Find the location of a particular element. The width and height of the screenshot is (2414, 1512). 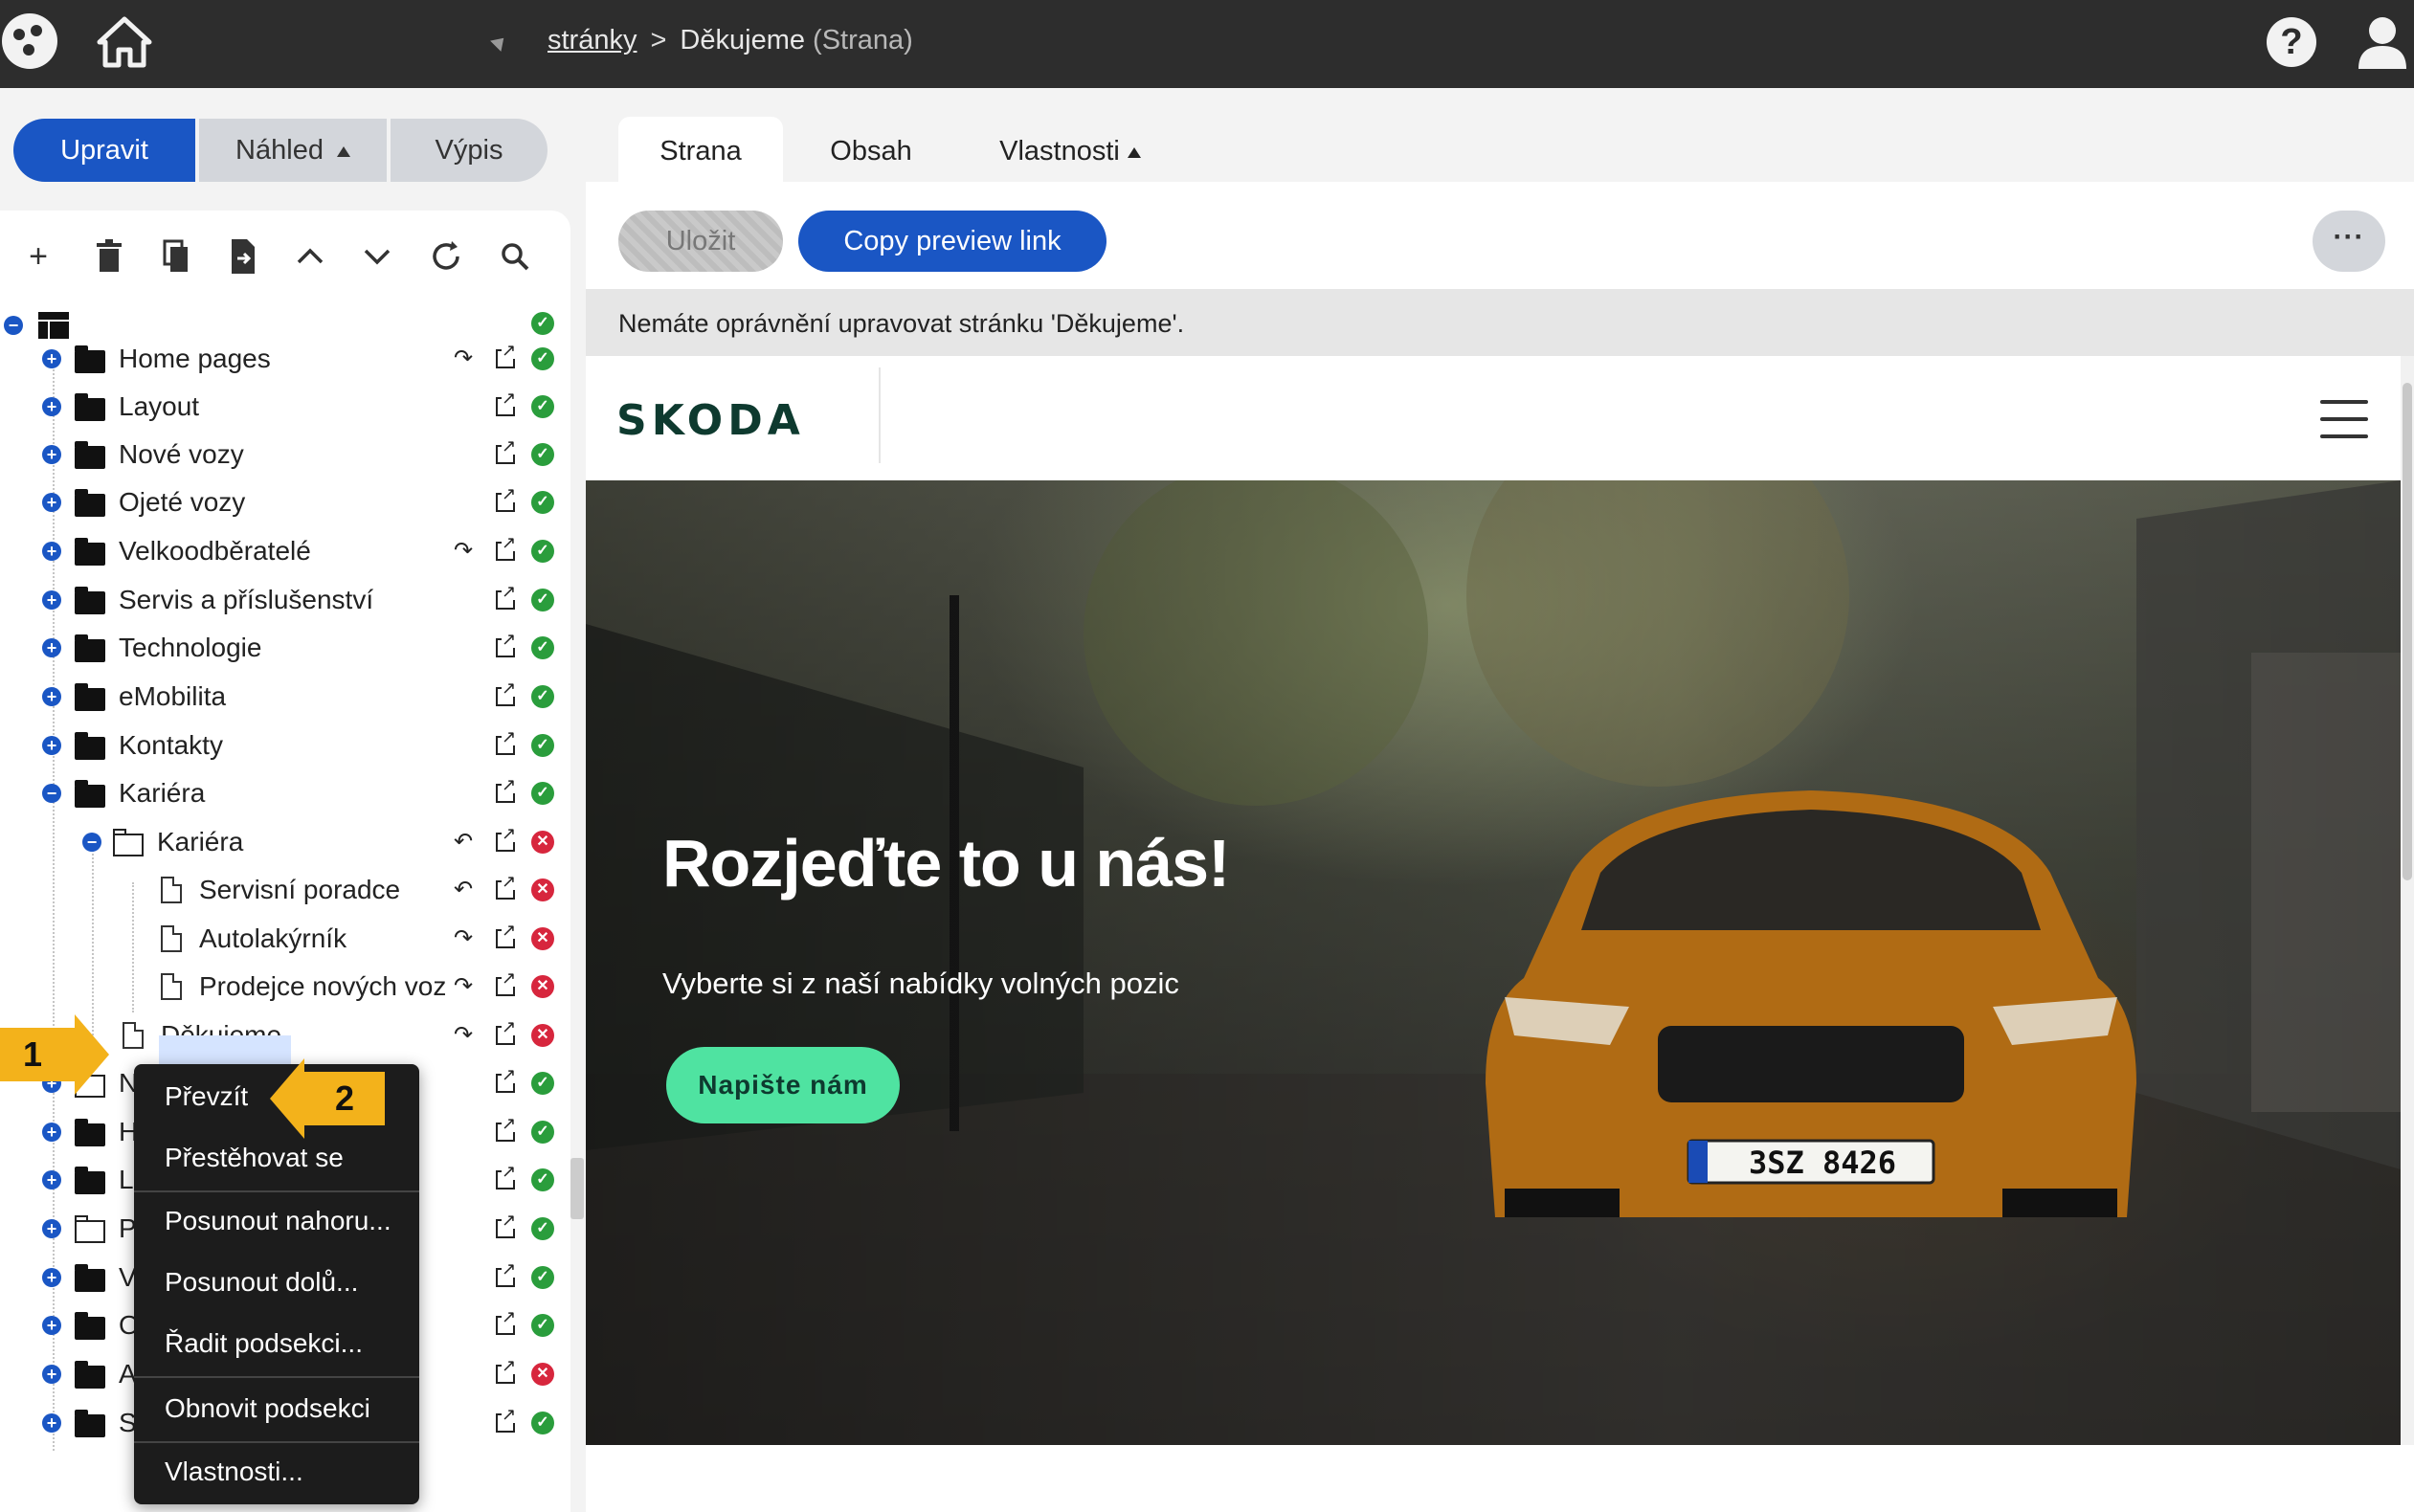

brand-logo: SKODA is located at coordinates (711, 420).